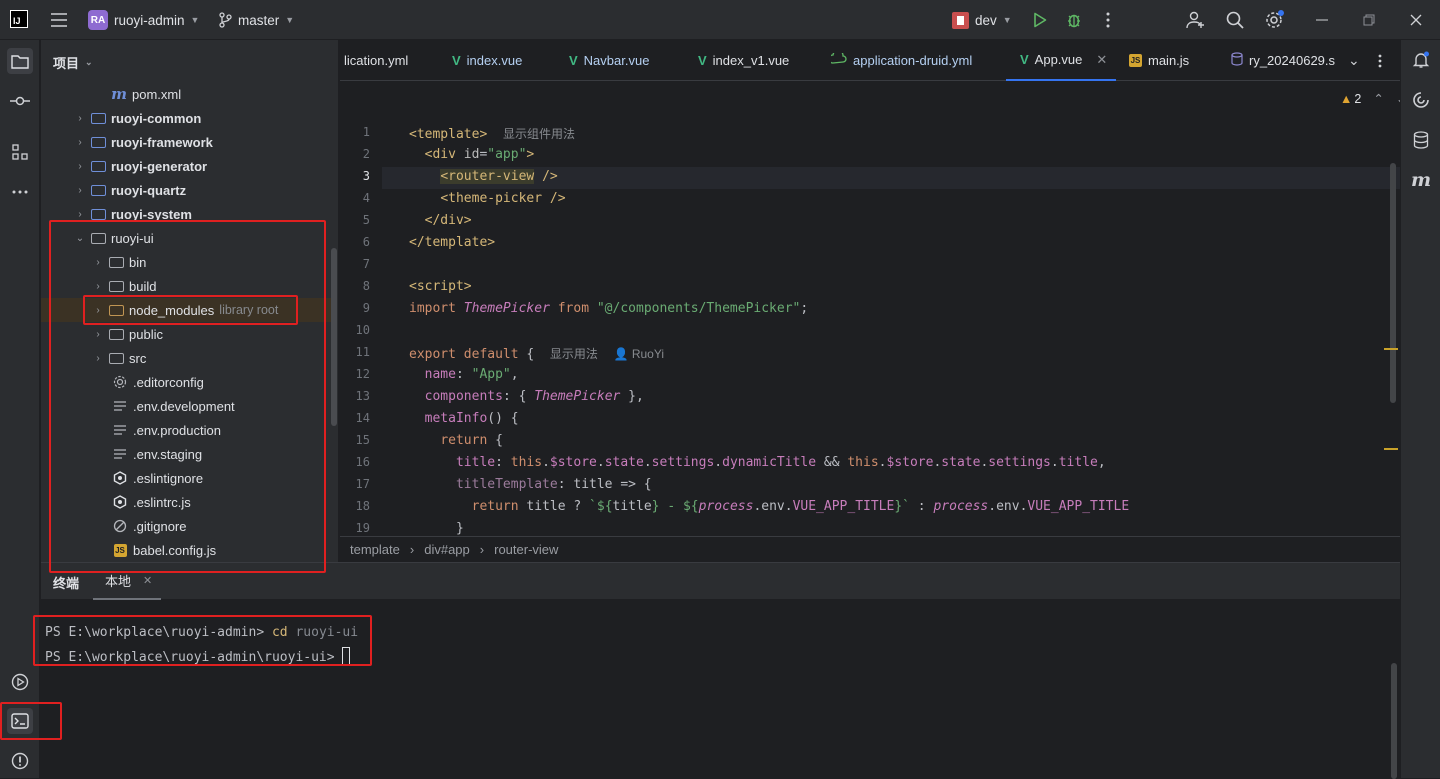  I want to click on usage-hint: 显示组件用法, so click(539, 134).